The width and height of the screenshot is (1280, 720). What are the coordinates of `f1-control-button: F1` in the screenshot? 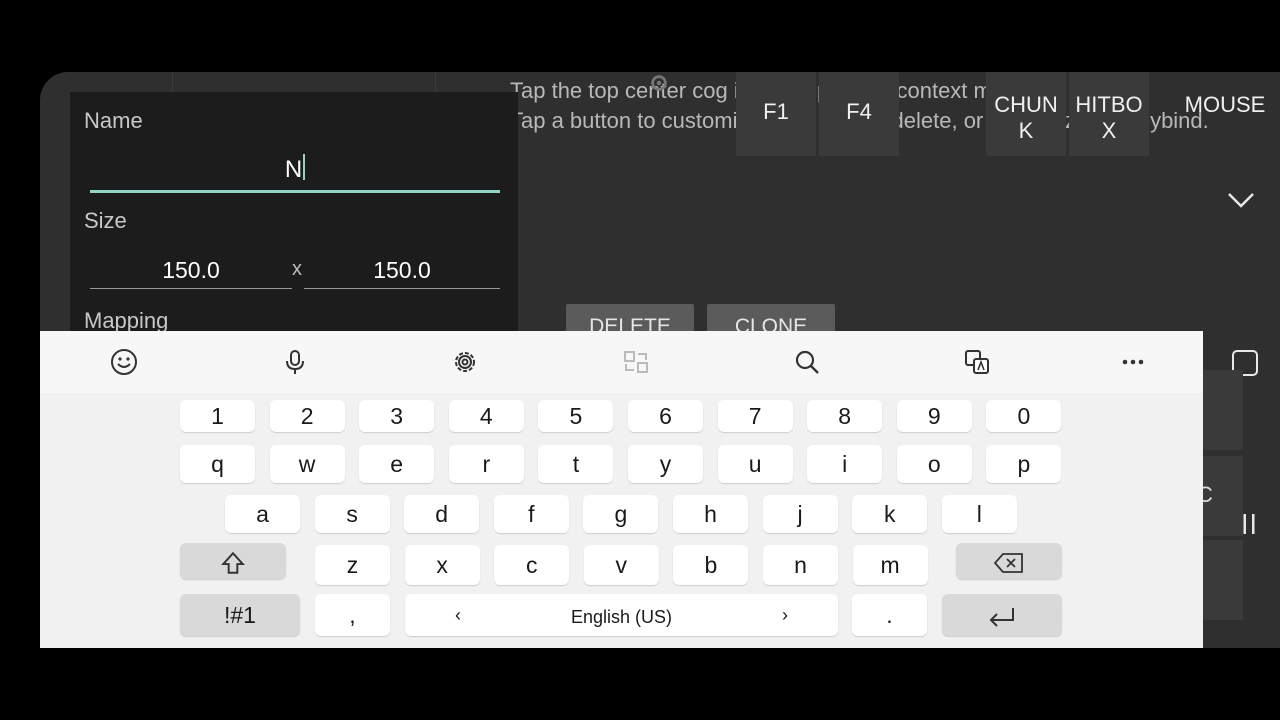 It's located at (776, 114).